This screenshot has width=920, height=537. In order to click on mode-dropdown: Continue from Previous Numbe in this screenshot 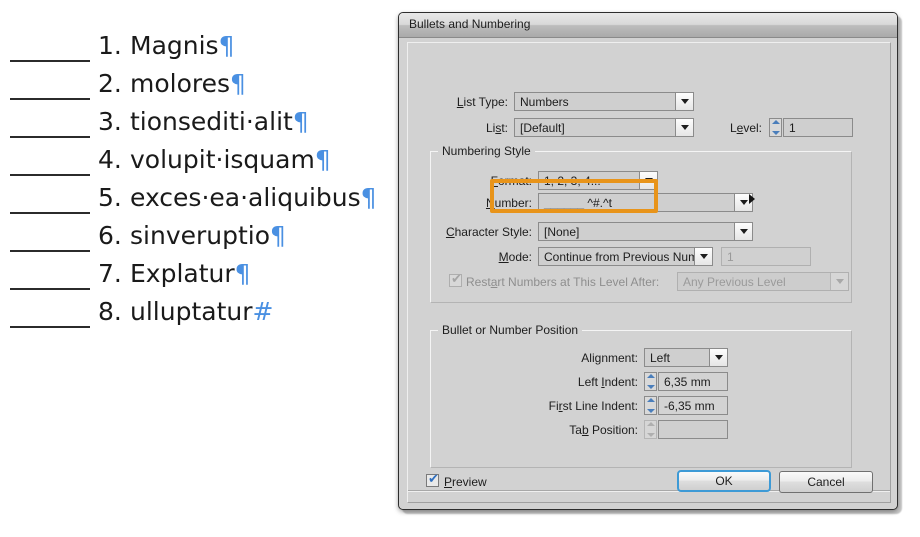, I will do `click(625, 256)`.